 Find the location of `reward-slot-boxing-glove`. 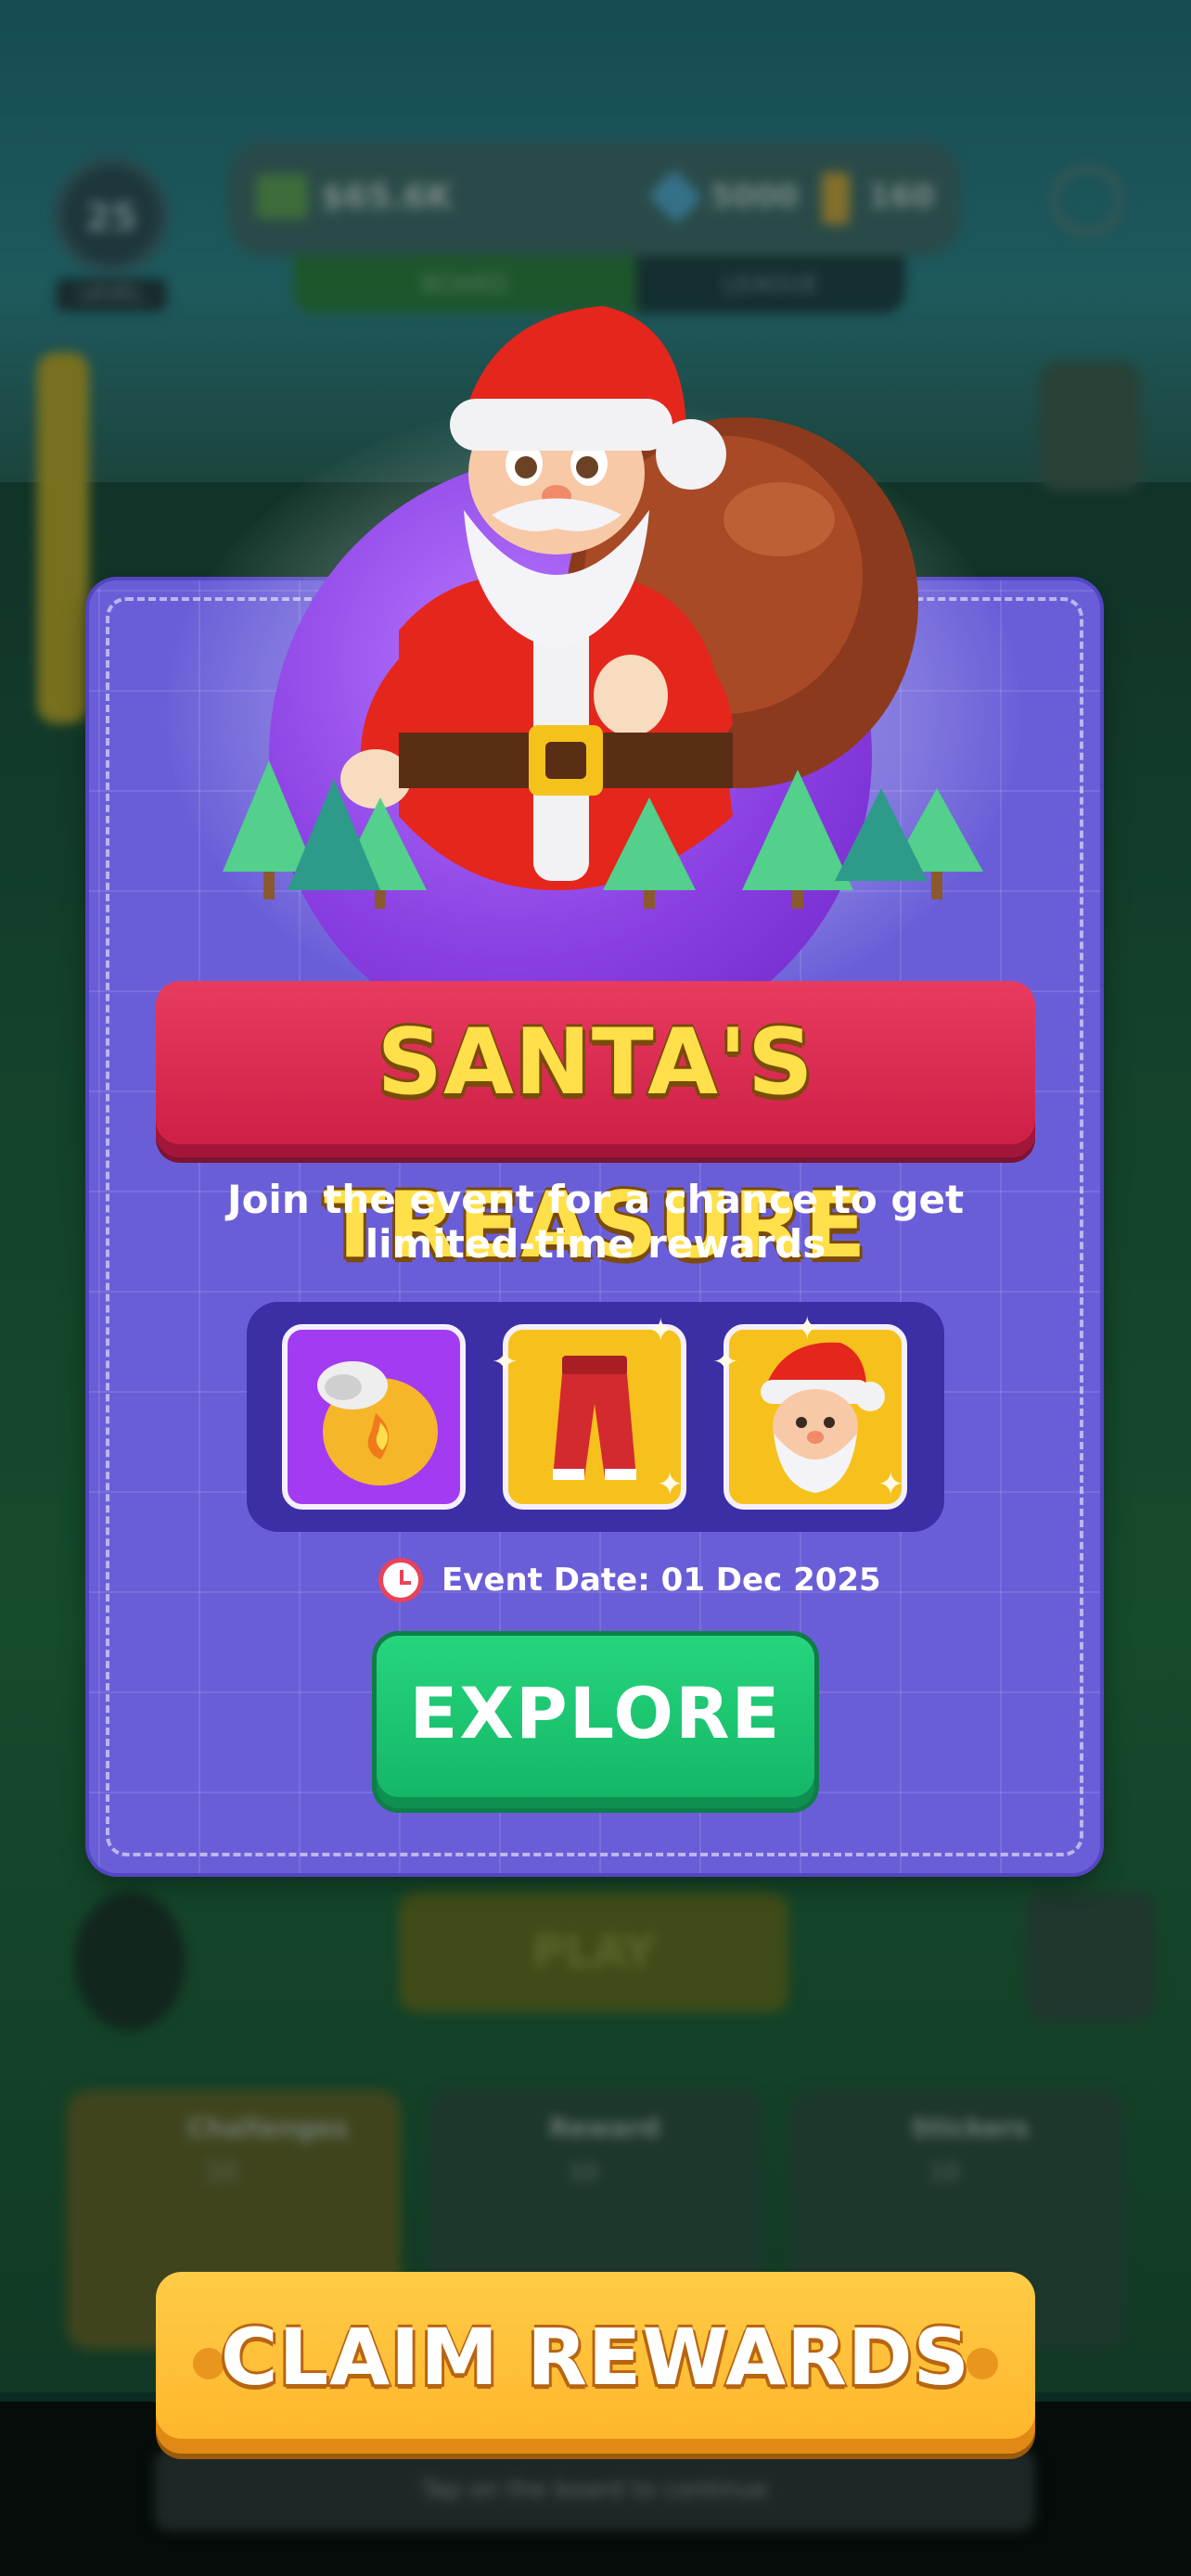

reward-slot-boxing-glove is located at coordinates (374, 1417).